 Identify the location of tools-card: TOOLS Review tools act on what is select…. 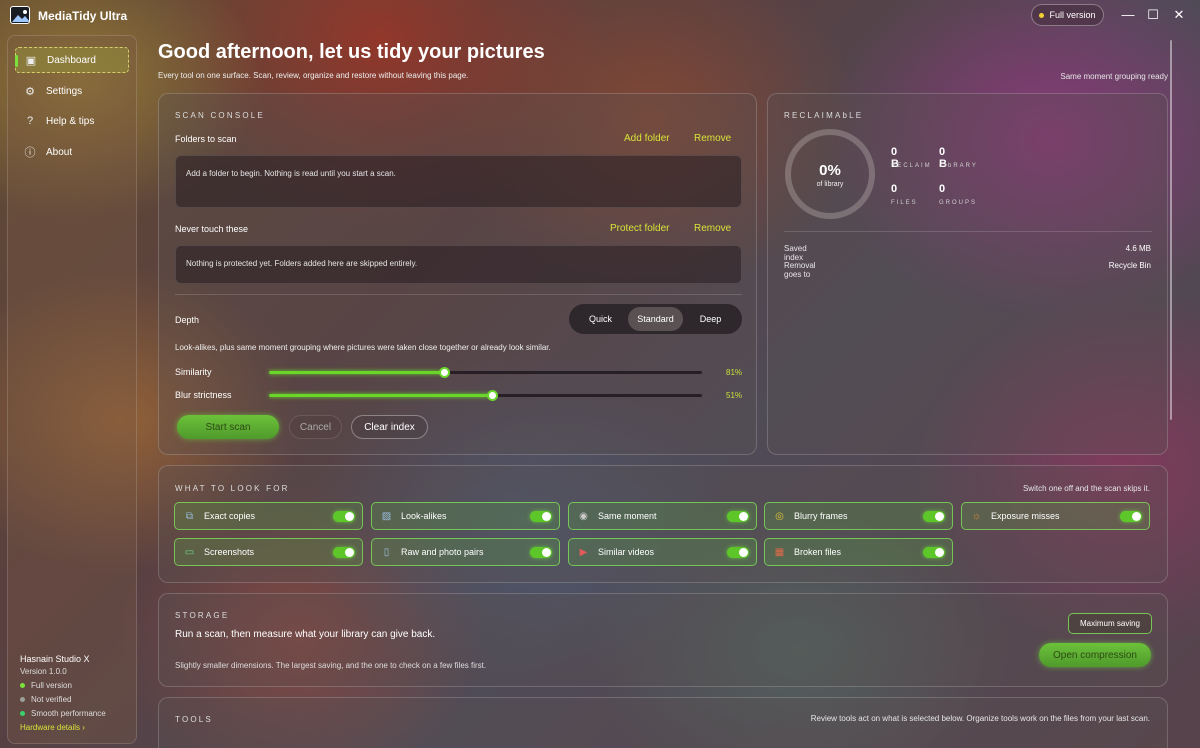
(663, 722).